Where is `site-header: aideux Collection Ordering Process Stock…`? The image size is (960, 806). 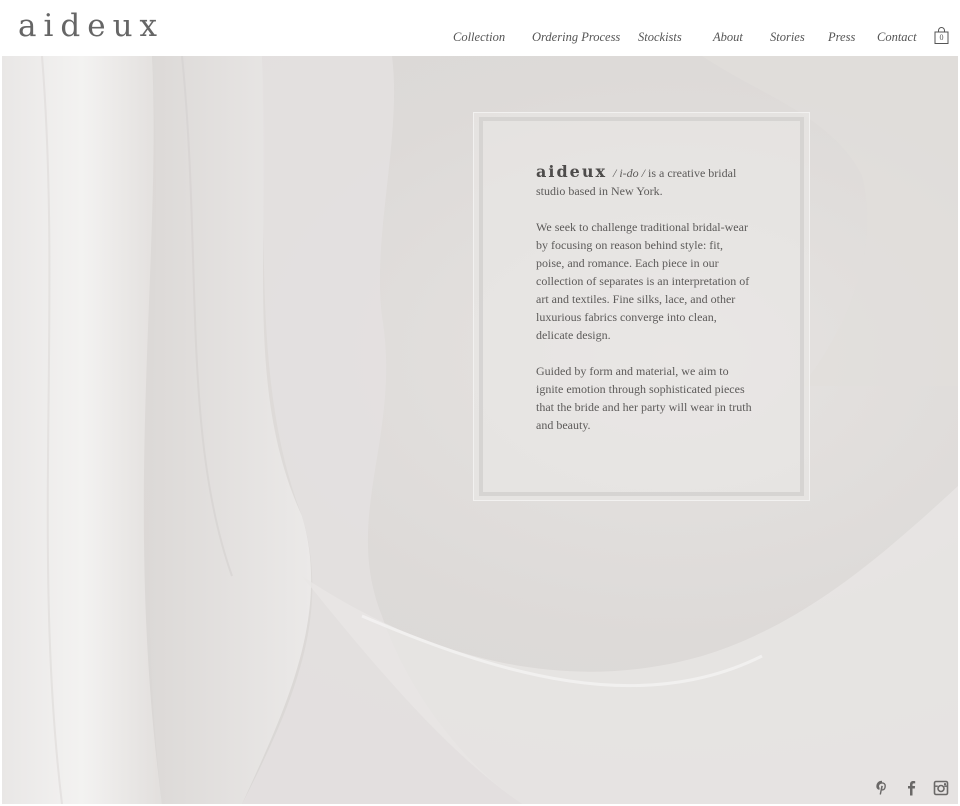
site-header: aideux Collection Ordering Process Stock… is located at coordinates (480, 28).